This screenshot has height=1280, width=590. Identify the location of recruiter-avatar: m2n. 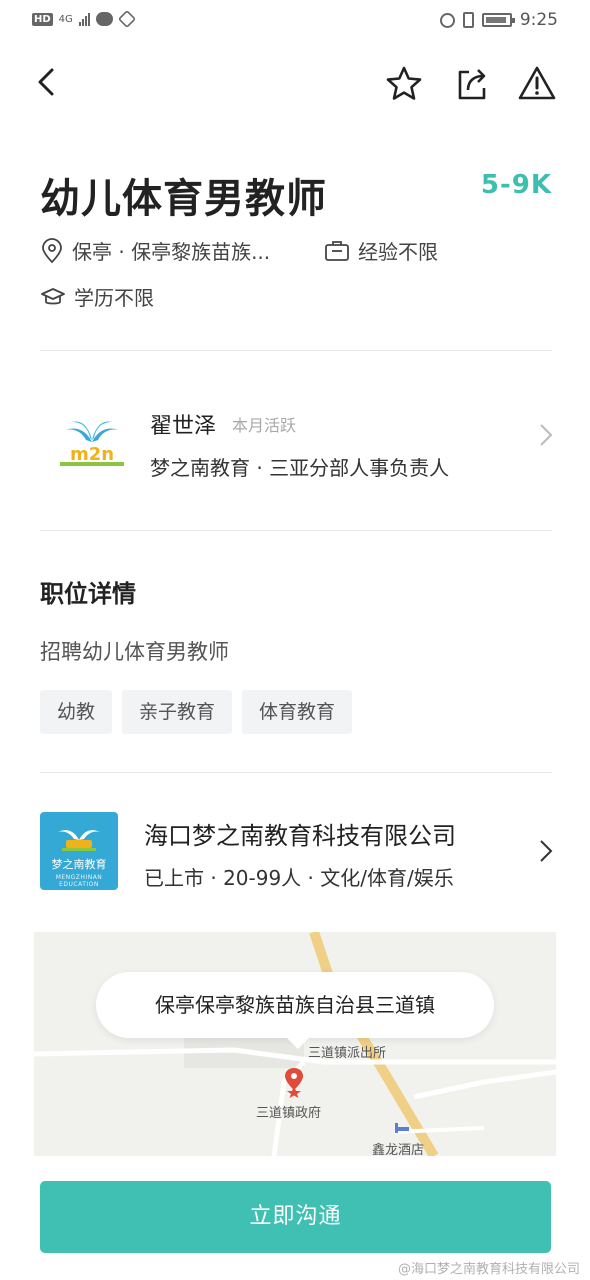
(92, 443).